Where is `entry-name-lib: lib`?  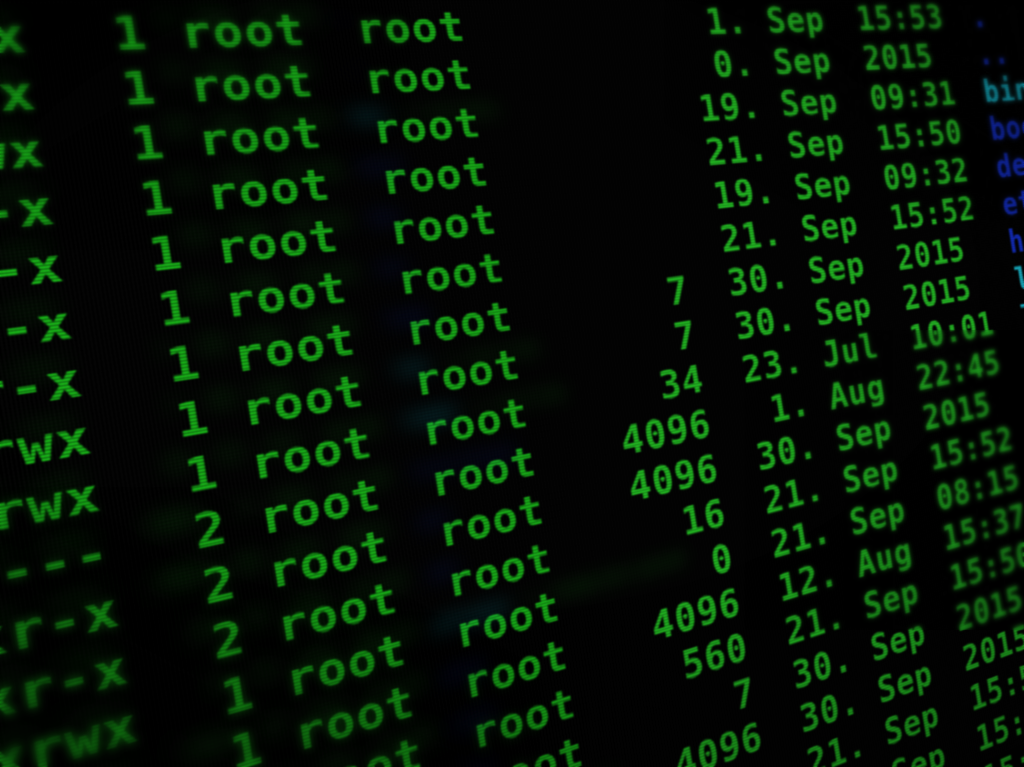
entry-name-lib: lib is located at coordinates (1018, 277).